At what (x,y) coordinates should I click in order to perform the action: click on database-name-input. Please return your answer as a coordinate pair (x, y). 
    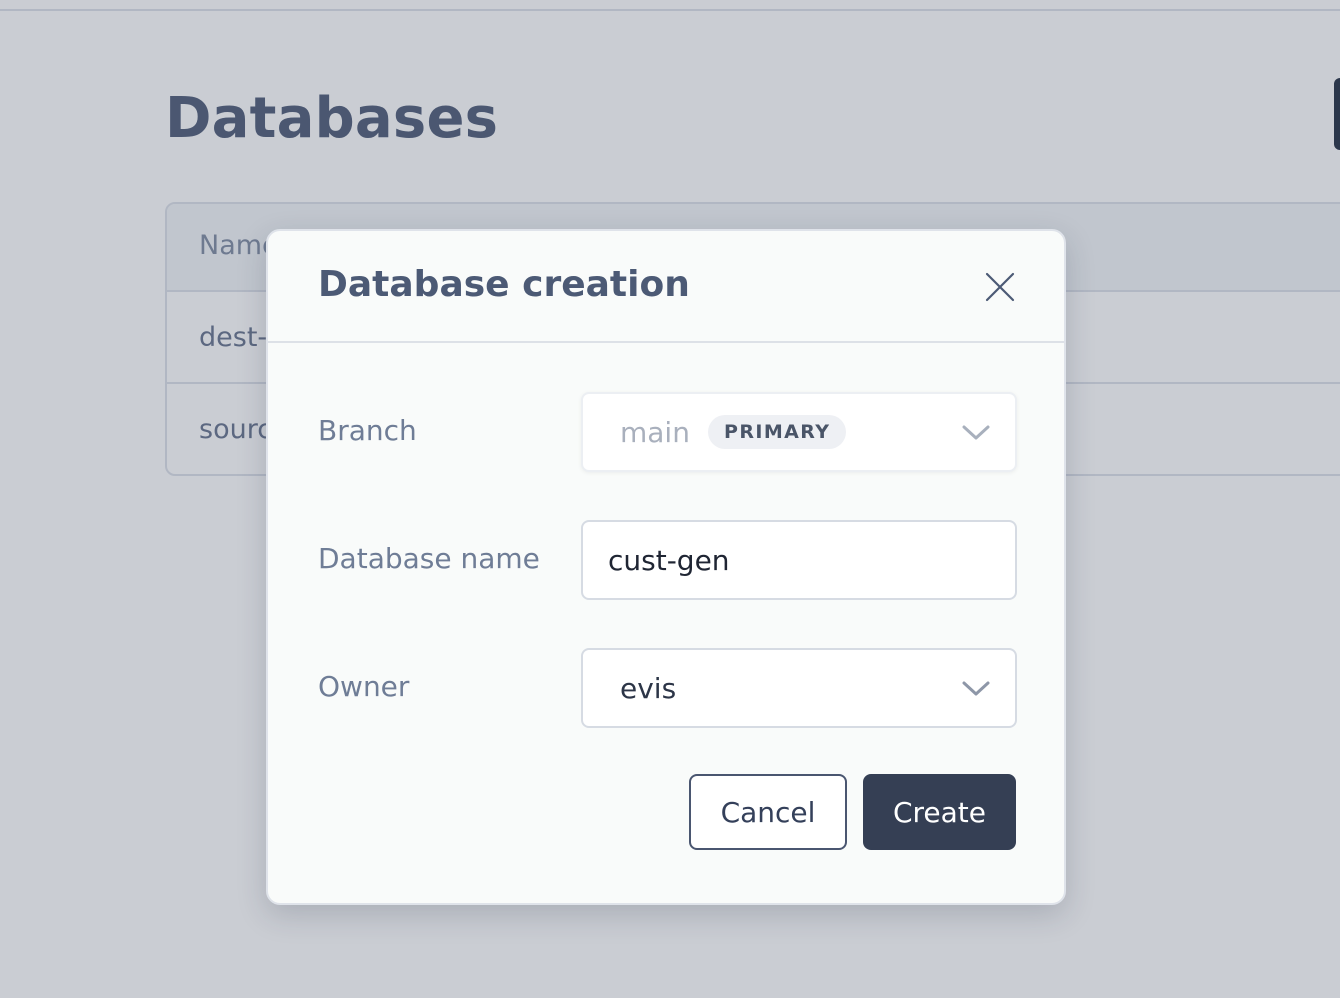
    Looking at the image, I should click on (799, 560).